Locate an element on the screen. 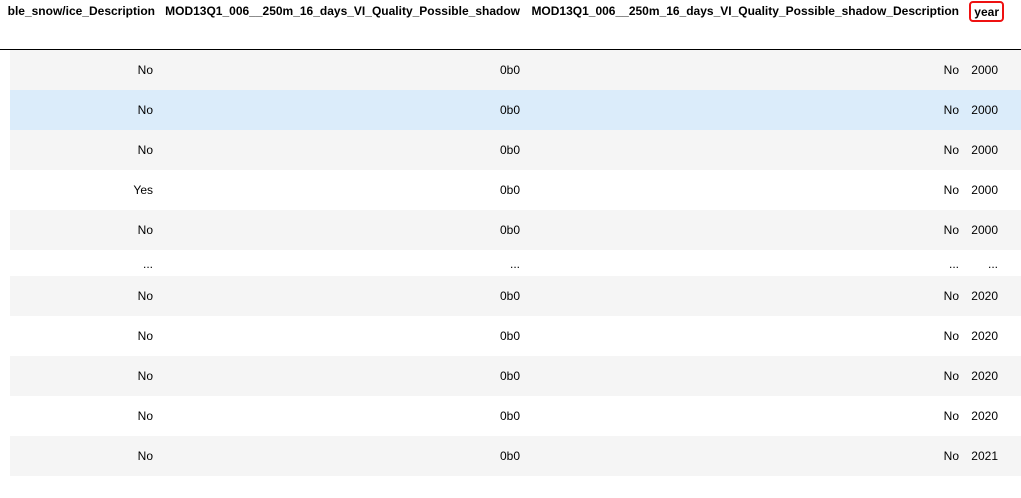 This screenshot has width=1021, height=498. cell-year: 2021 is located at coordinates (984, 456).